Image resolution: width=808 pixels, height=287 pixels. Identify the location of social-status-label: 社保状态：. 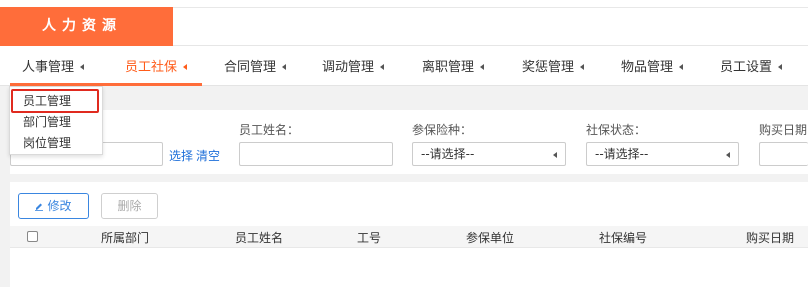
(616, 130).